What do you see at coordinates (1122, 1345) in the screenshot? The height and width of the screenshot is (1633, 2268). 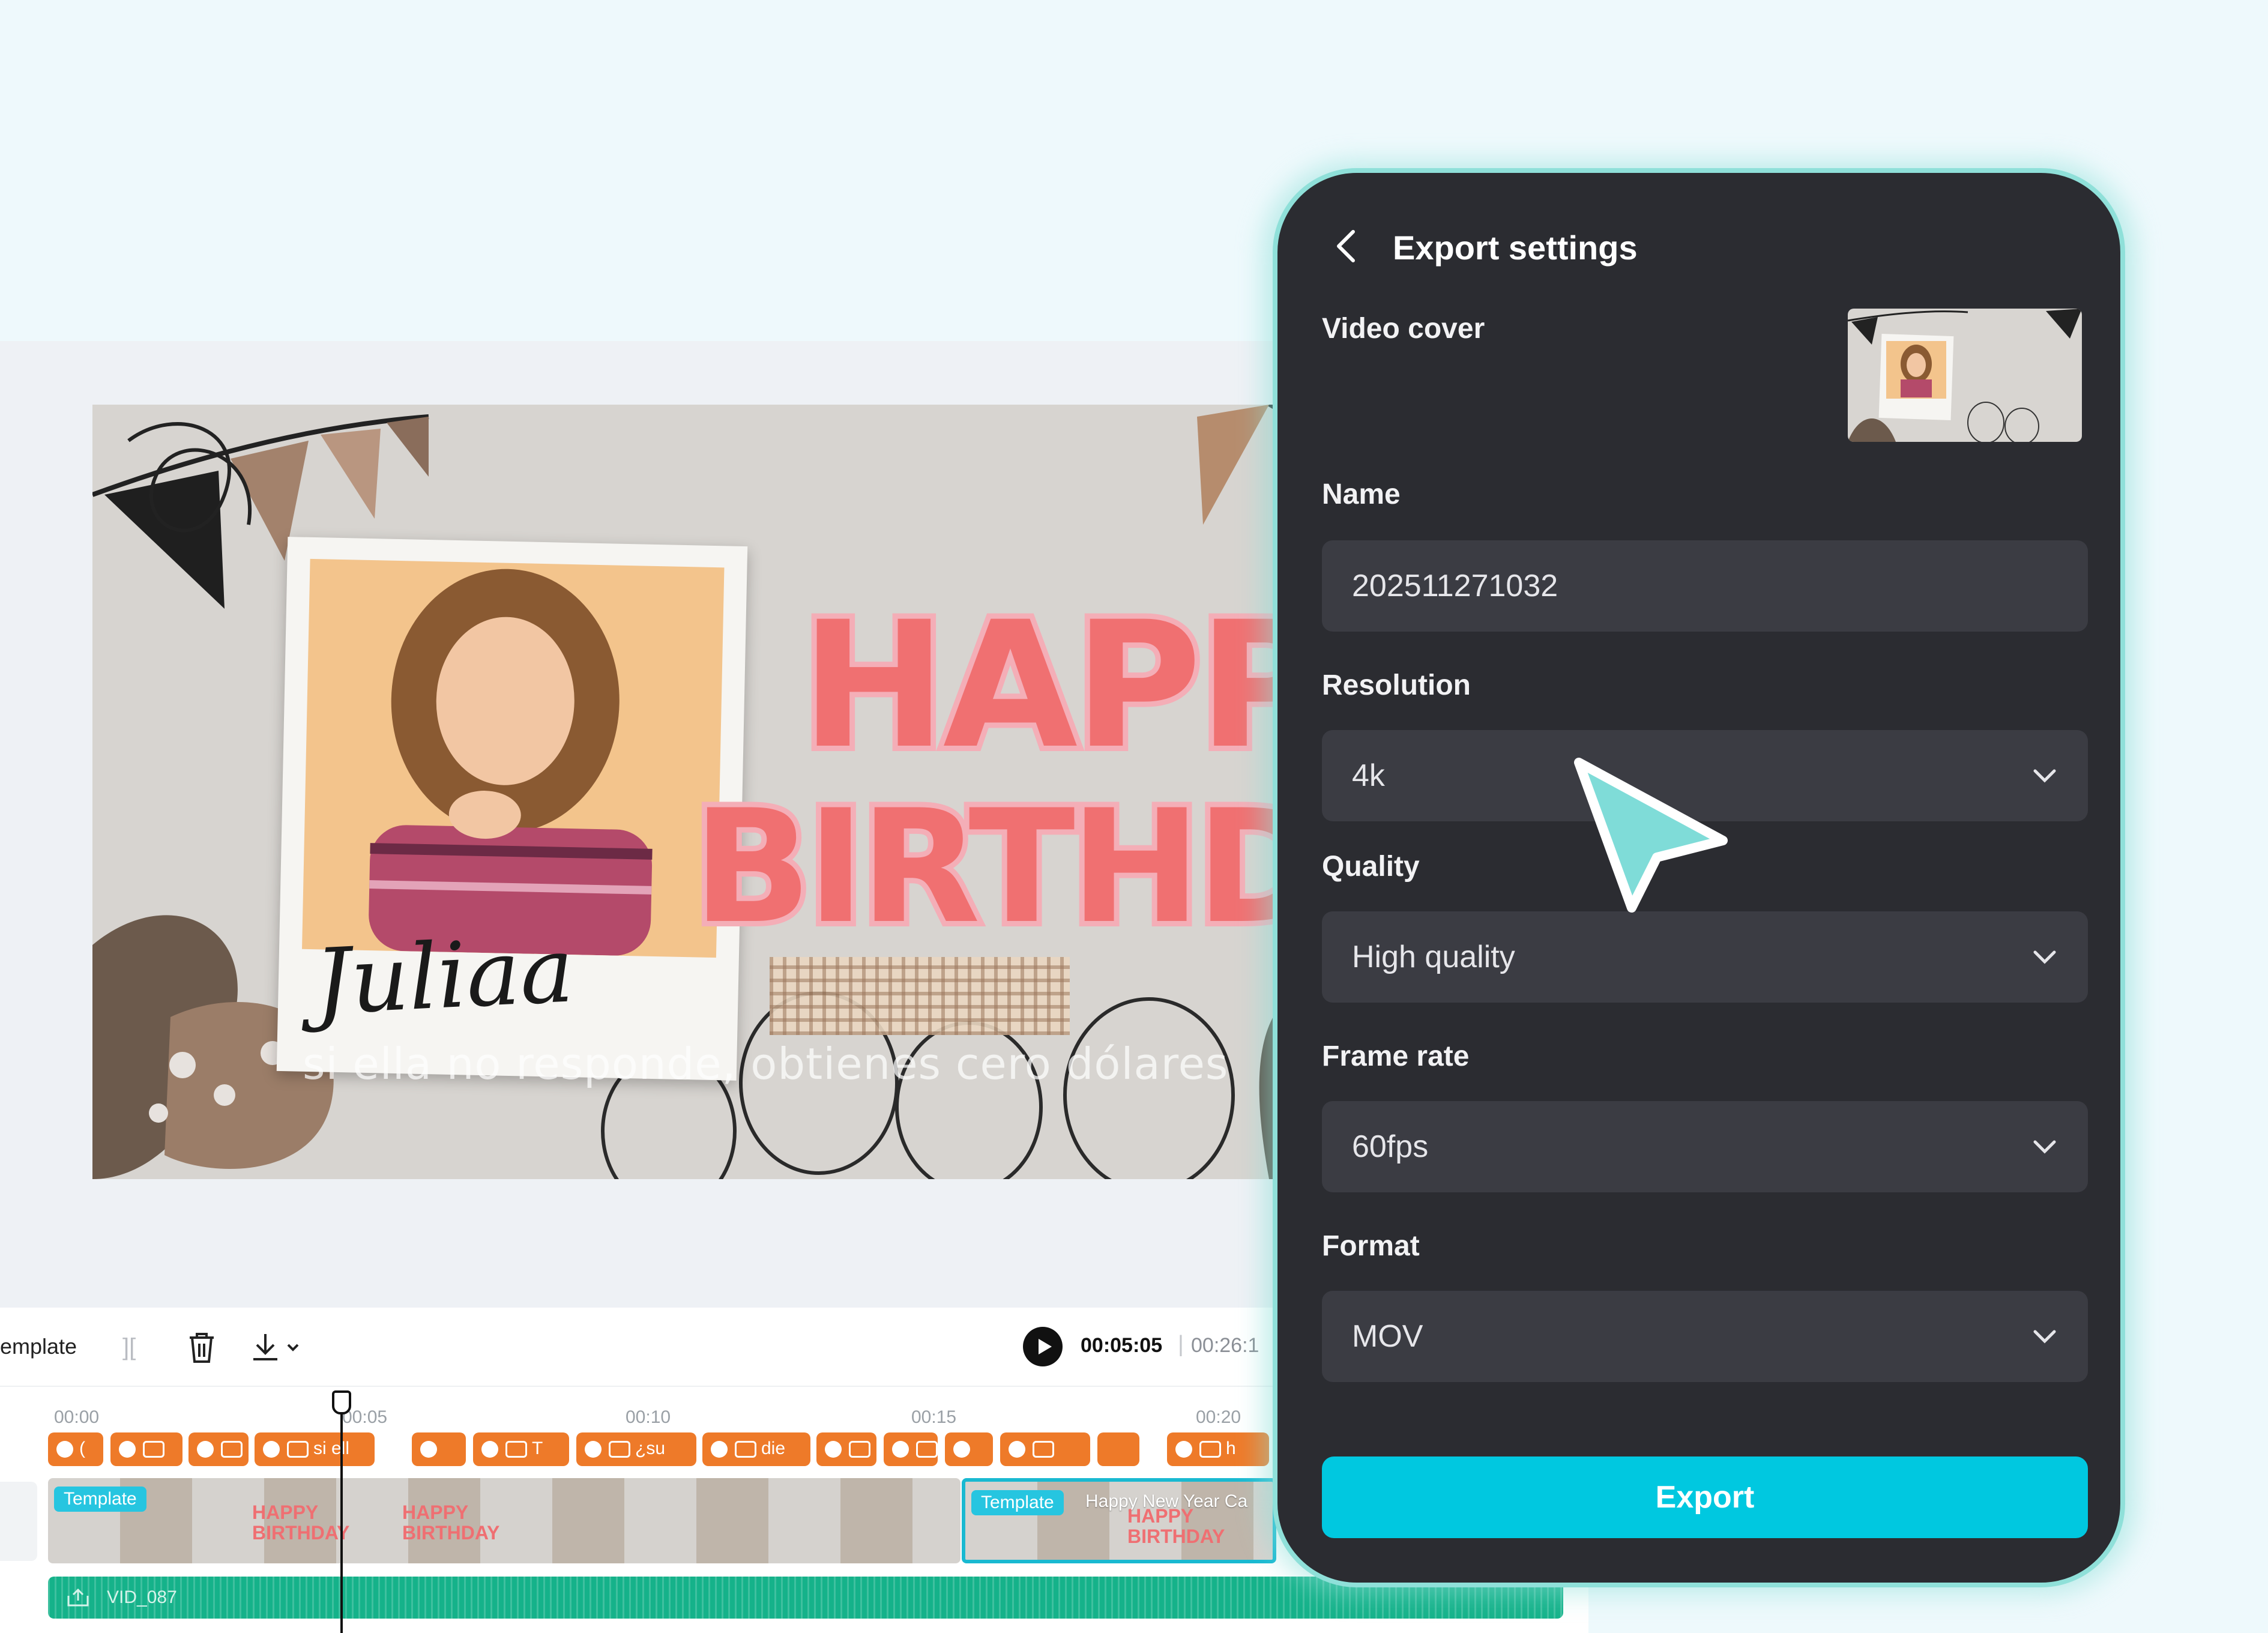 I see `current-time: 00:05:05` at bounding box center [1122, 1345].